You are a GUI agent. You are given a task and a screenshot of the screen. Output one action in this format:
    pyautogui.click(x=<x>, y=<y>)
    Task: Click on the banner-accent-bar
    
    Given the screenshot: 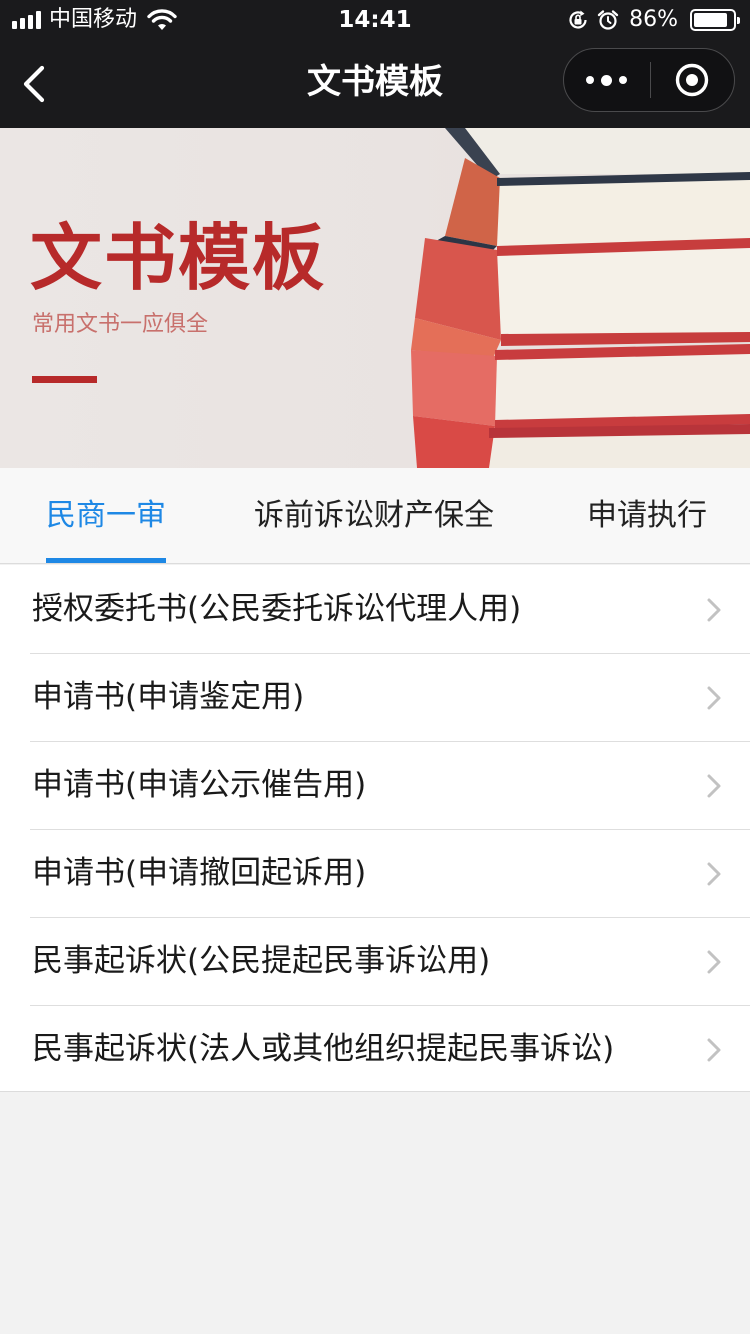 What is the action you would take?
    pyautogui.click(x=64, y=379)
    